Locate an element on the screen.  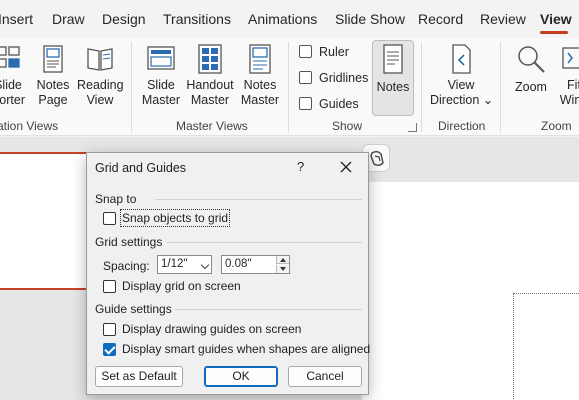
zoom-button: Zoom is located at coordinates (531, 69).